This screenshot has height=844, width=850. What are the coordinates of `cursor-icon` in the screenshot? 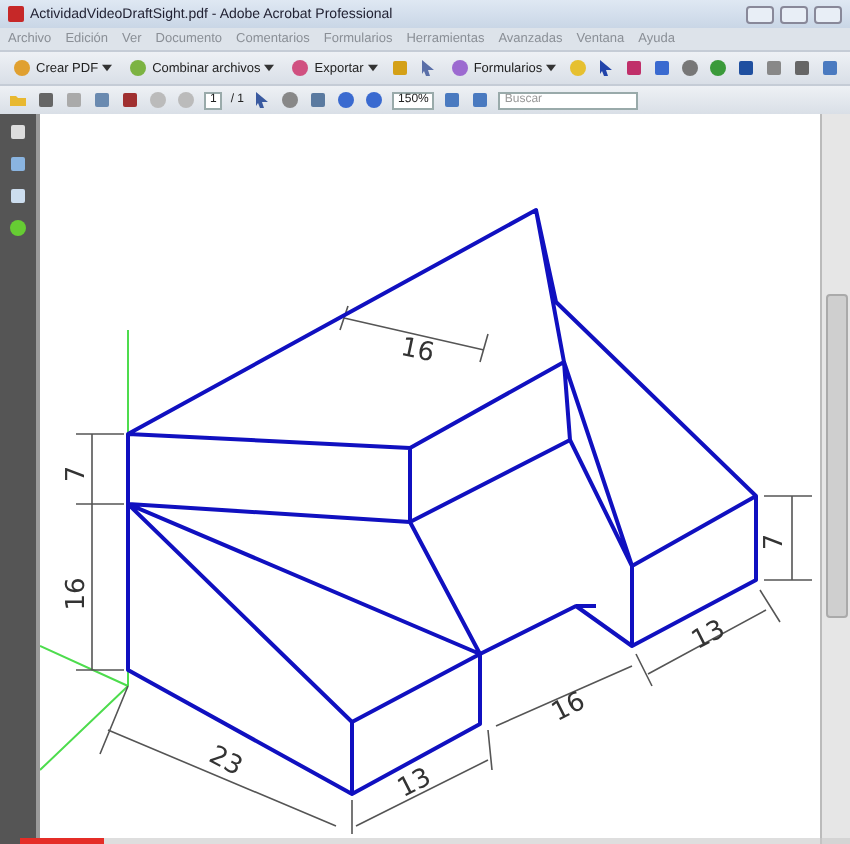 It's located at (262, 100).